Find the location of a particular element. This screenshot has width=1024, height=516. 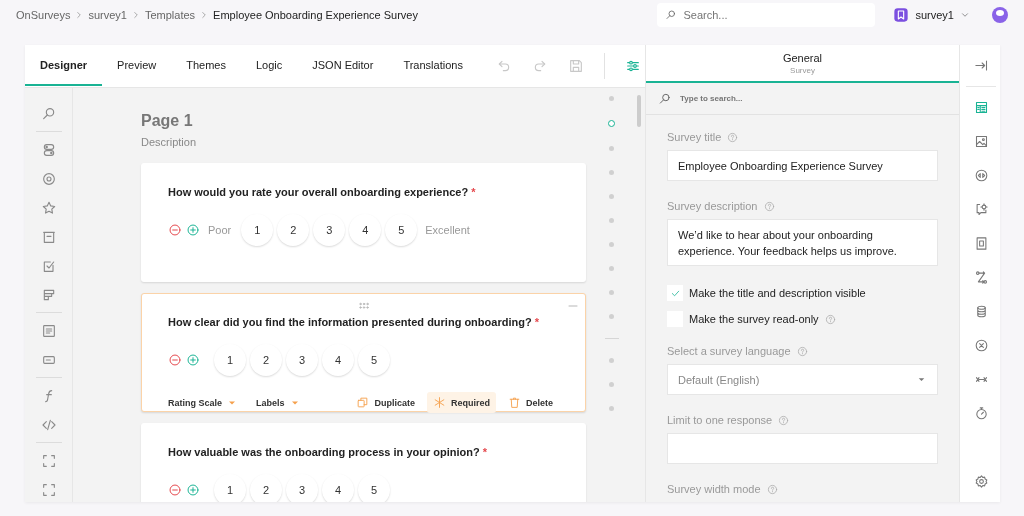

question-card: How clear did you find the information presented during onboarding? * 1 2 3 4 5 Rating Scale Labels Duplicate Required Delete is located at coordinates (363, 352).